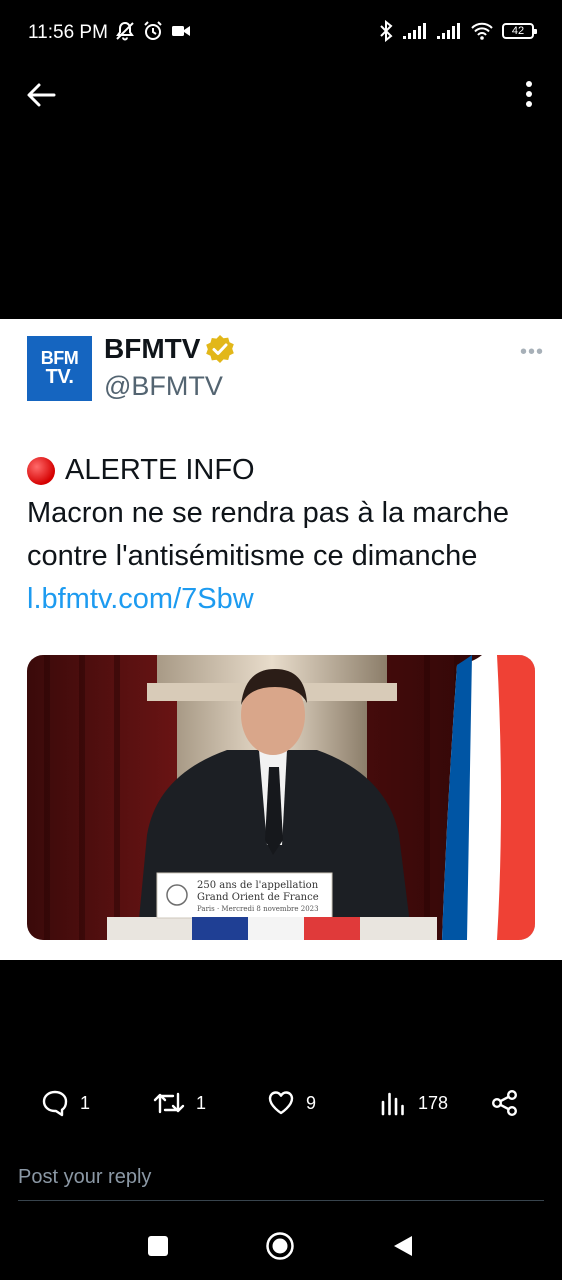 This screenshot has width=562, height=1280. I want to click on display-name: BFMTV, so click(170, 349).